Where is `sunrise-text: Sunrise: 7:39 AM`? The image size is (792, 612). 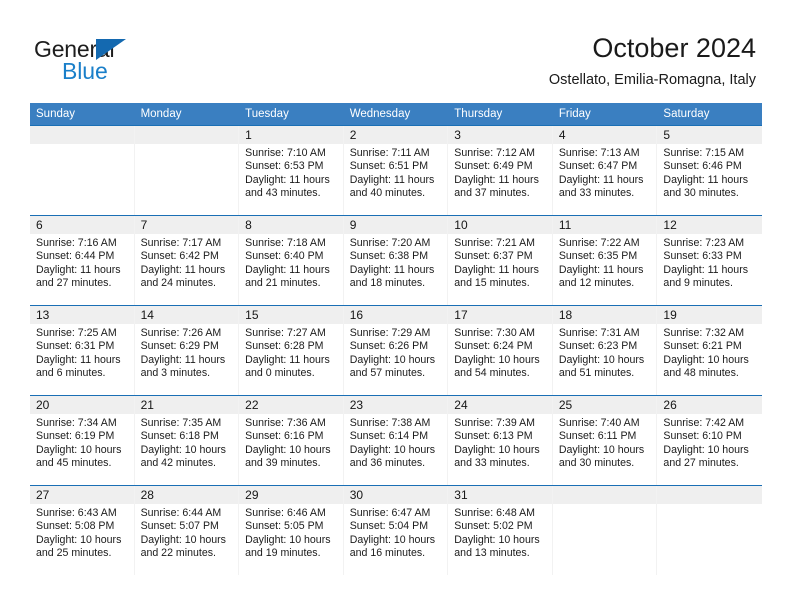
sunrise-text: Sunrise: 7:39 AM is located at coordinates (494, 423).